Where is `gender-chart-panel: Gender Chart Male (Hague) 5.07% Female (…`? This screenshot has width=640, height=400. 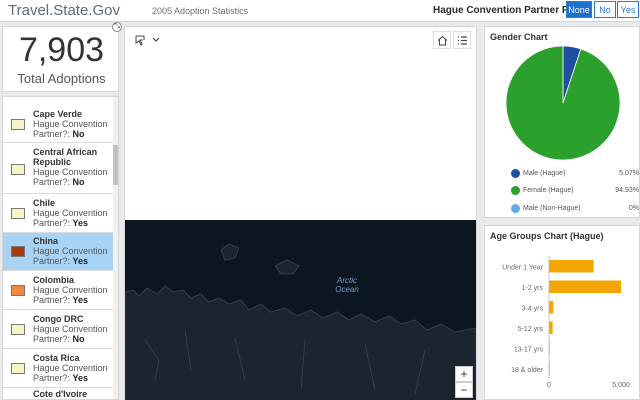
gender-chart-panel: Gender Chart Male (Hague) 5.07% Female (… is located at coordinates (562, 122).